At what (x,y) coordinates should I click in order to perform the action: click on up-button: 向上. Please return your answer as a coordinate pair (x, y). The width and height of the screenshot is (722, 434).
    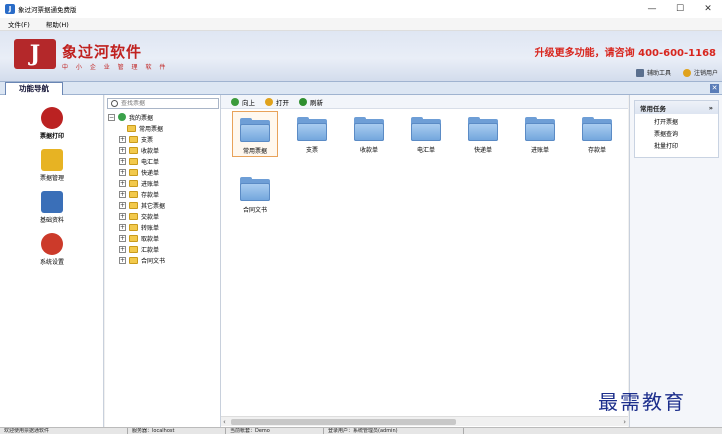
    Looking at the image, I should click on (243, 102).